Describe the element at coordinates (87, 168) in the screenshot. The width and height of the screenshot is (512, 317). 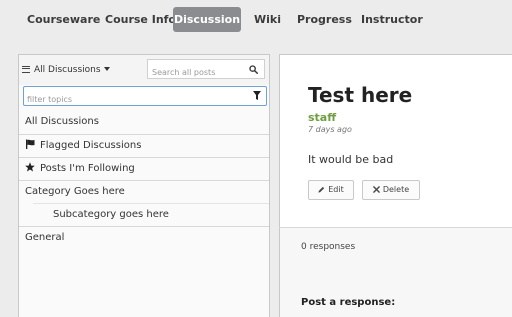
I see `topic-label: Posts I'm Following` at that location.